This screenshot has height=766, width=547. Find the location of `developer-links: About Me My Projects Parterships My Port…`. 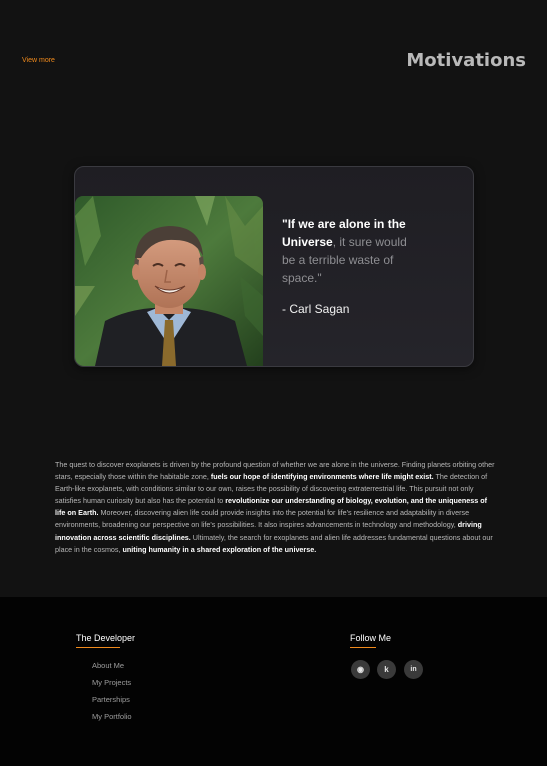

developer-links: About Me My Projects Parterships My Port… is located at coordinates (112, 695).